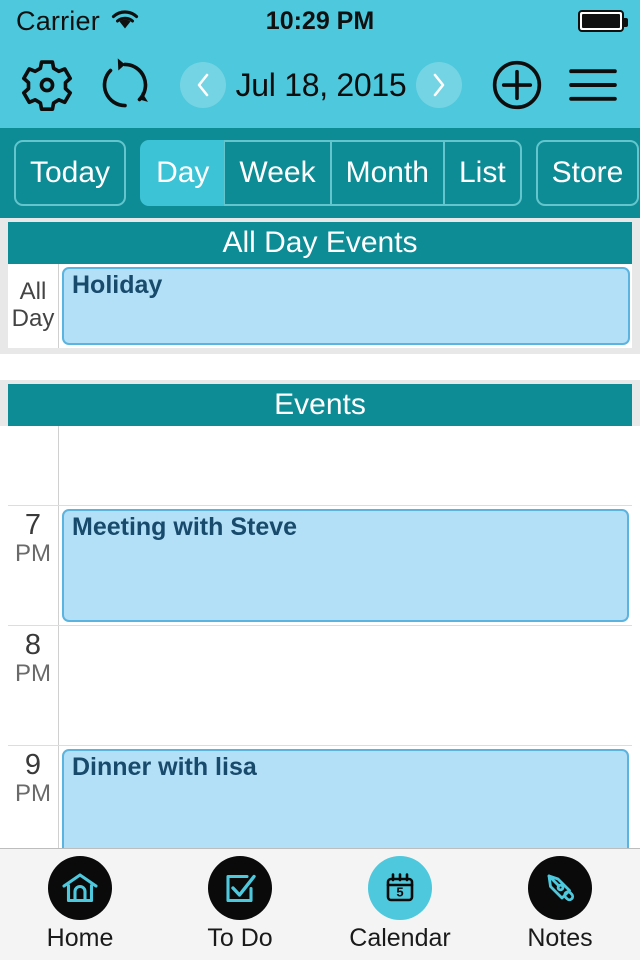 The width and height of the screenshot is (640, 960). I want to click on all-day-section: All Day Events, so click(320, 241).